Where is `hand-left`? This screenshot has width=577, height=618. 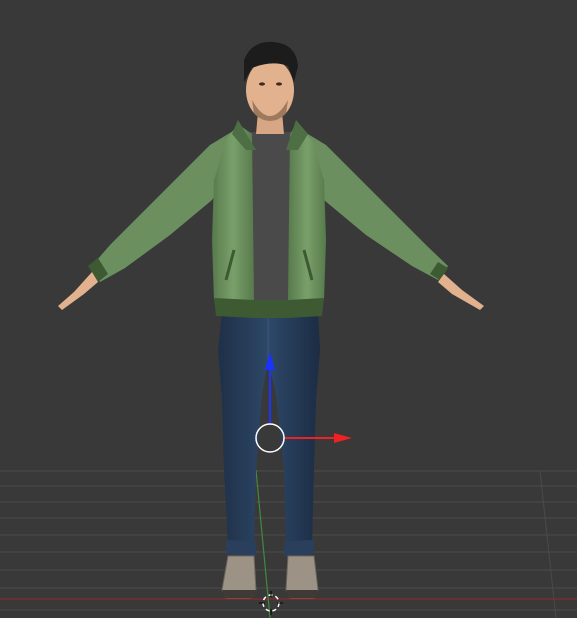
hand-left is located at coordinates (78, 291).